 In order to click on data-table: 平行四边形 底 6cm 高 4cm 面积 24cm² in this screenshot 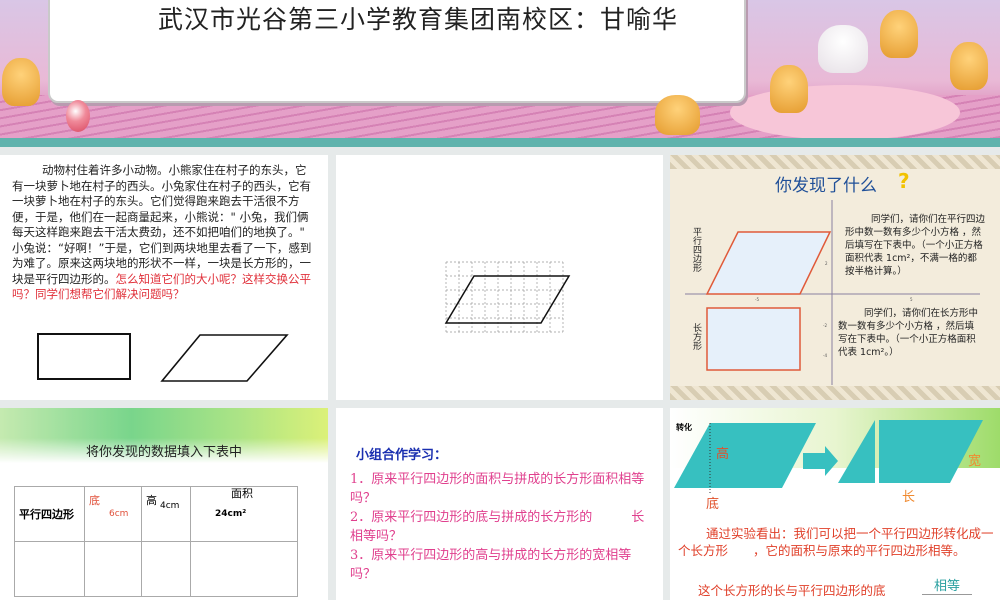, I will do `click(156, 541)`.